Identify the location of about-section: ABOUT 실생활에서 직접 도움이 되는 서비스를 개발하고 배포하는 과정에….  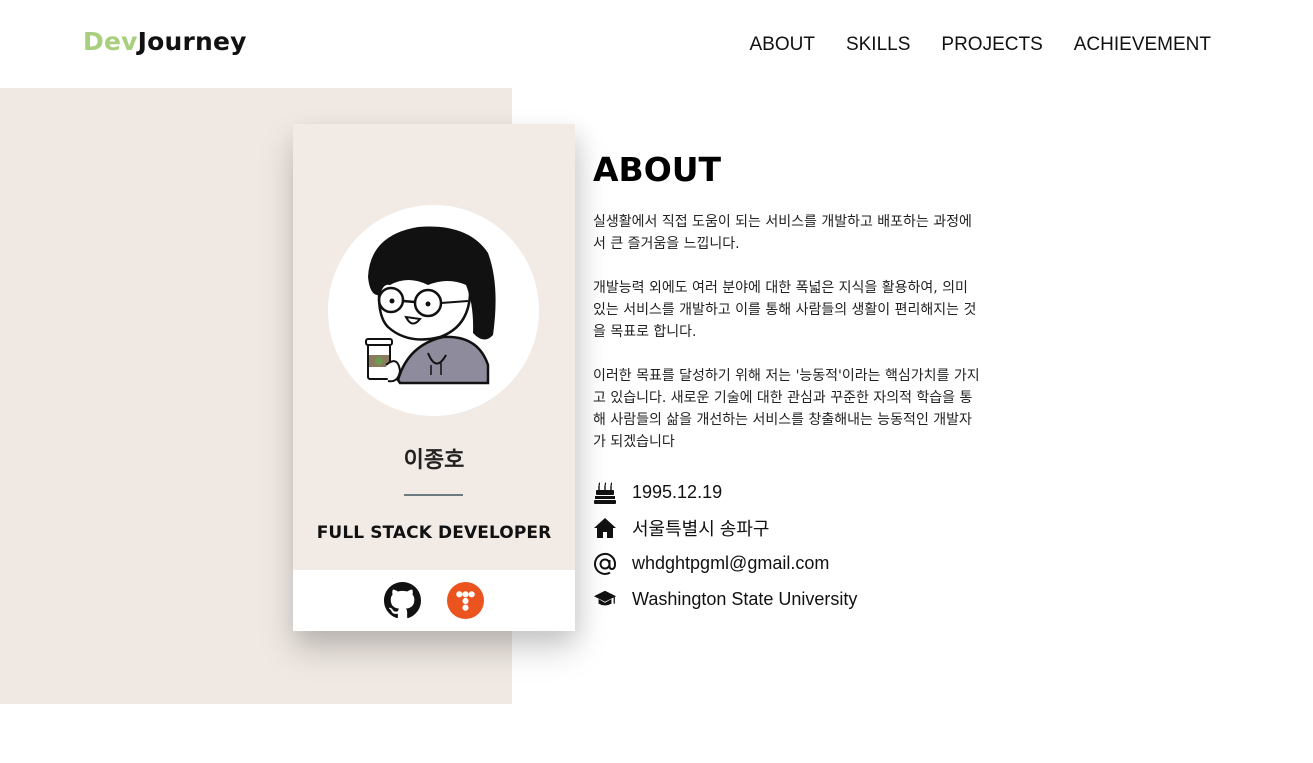
(793, 312).